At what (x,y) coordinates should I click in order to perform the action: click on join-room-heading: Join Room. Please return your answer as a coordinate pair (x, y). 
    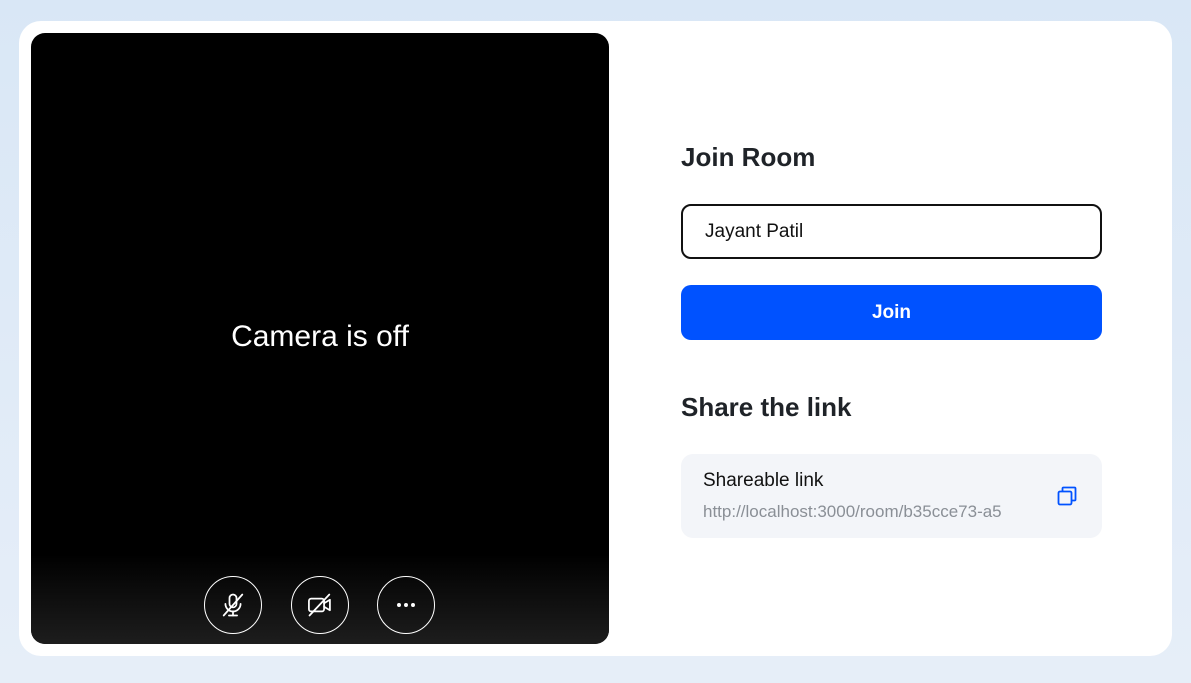
    Looking at the image, I should click on (748, 157).